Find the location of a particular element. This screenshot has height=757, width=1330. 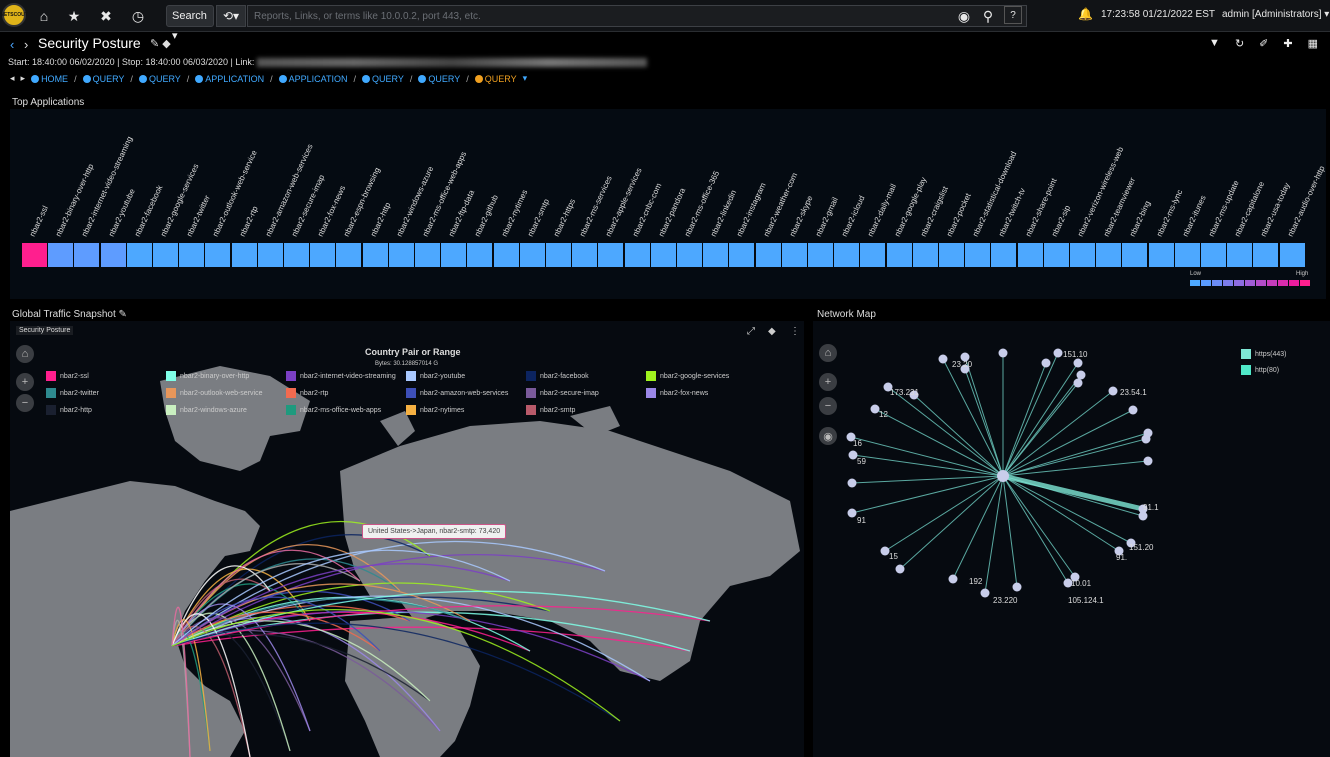

legend-item: nbar2-amazon-web-services is located at coordinates (457, 393).